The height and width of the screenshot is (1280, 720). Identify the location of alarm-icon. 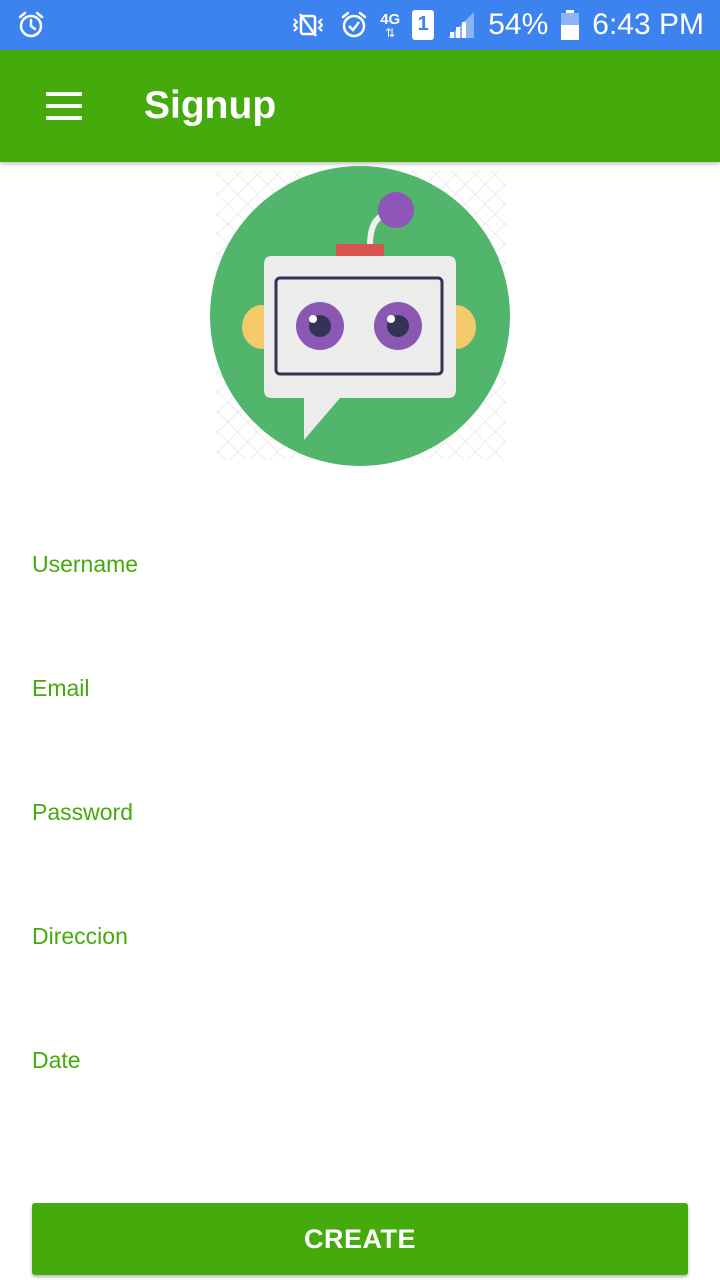
(31, 25).